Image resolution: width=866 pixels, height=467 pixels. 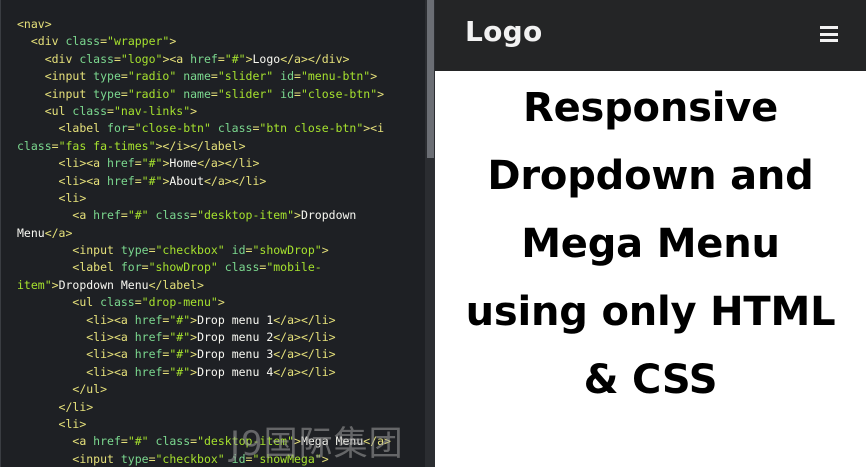 What do you see at coordinates (193, 250) in the screenshot?
I see `code-token: "checkbox"` at bounding box center [193, 250].